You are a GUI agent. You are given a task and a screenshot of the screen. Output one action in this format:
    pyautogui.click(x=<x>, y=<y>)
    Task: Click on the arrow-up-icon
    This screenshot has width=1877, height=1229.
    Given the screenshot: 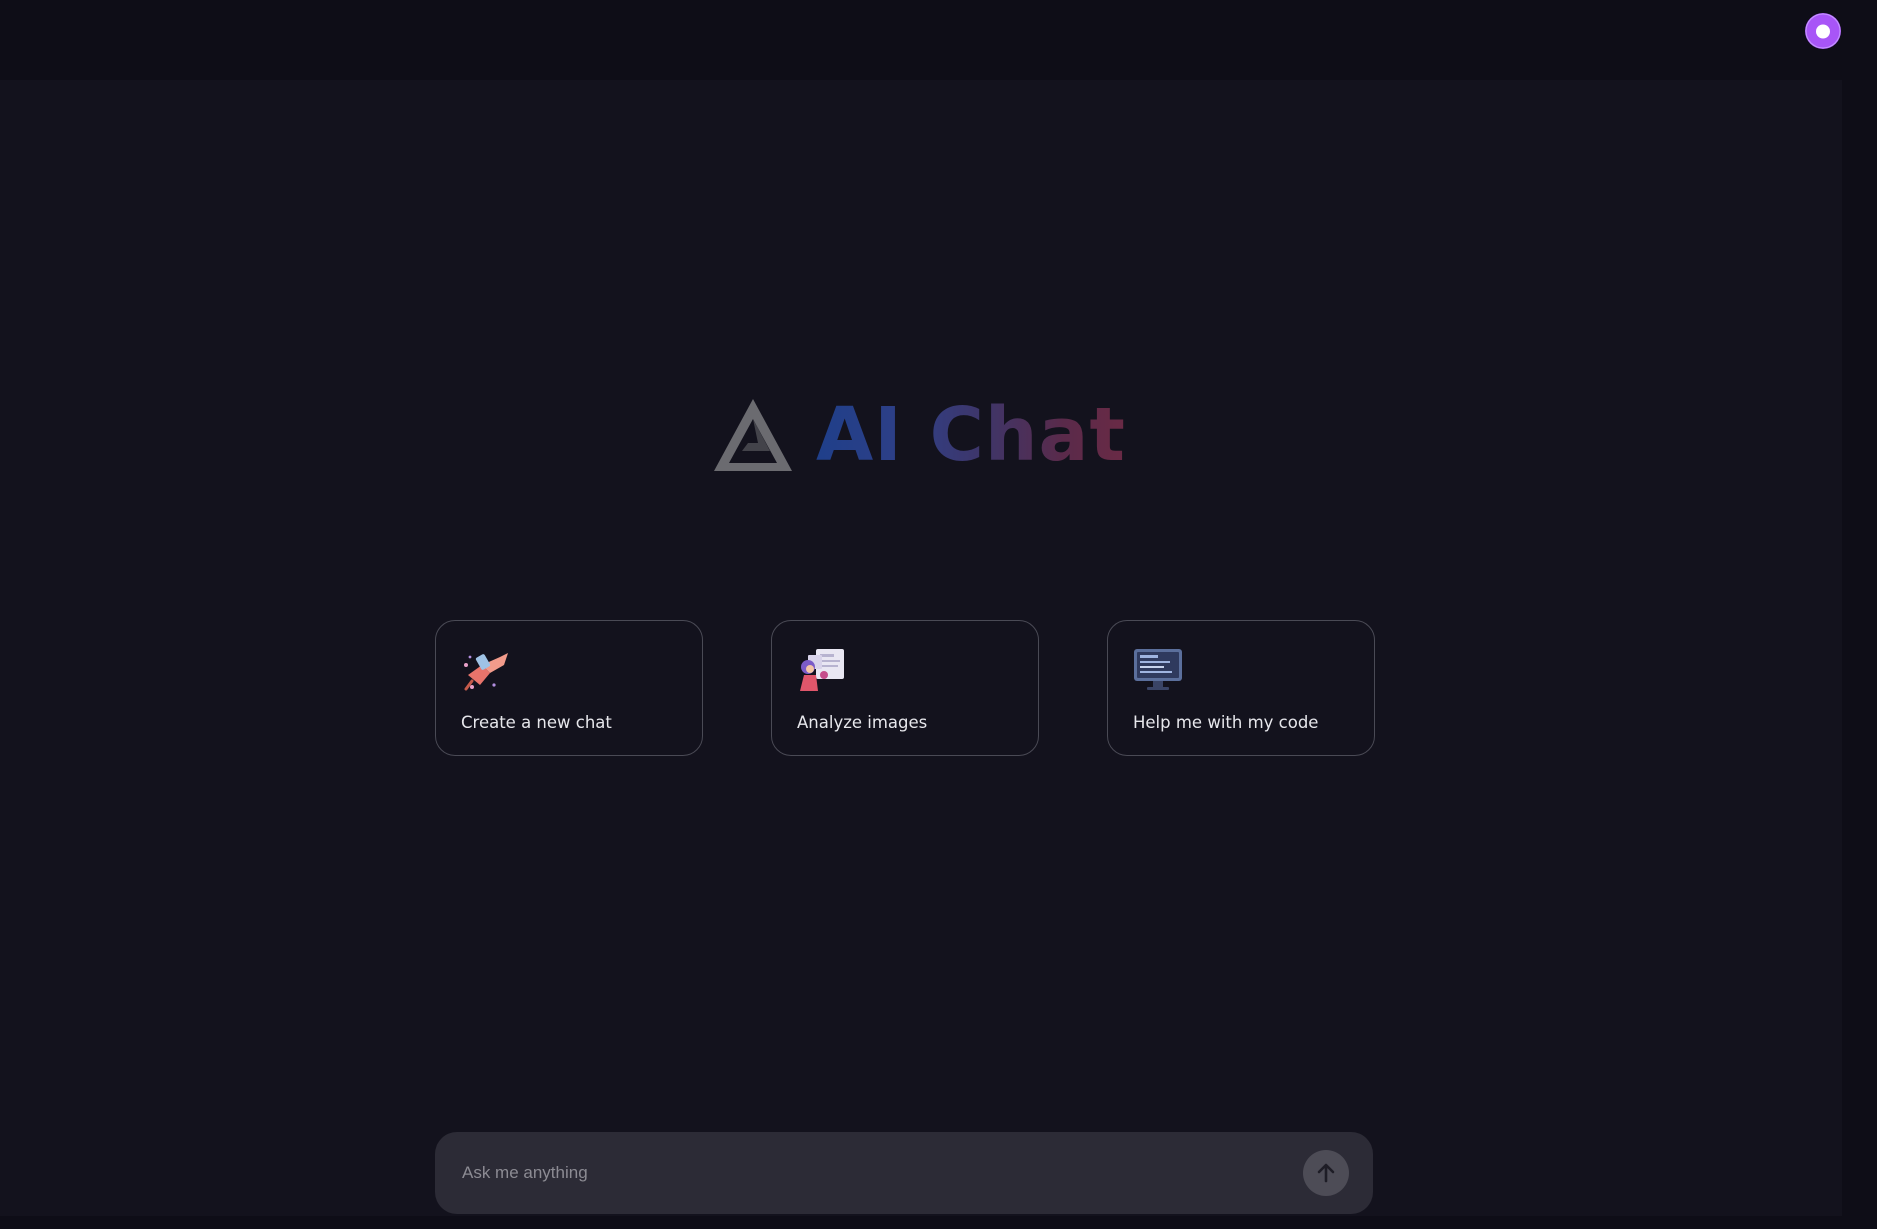 What is the action you would take?
    pyautogui.click(x=1326, y=1173)
    